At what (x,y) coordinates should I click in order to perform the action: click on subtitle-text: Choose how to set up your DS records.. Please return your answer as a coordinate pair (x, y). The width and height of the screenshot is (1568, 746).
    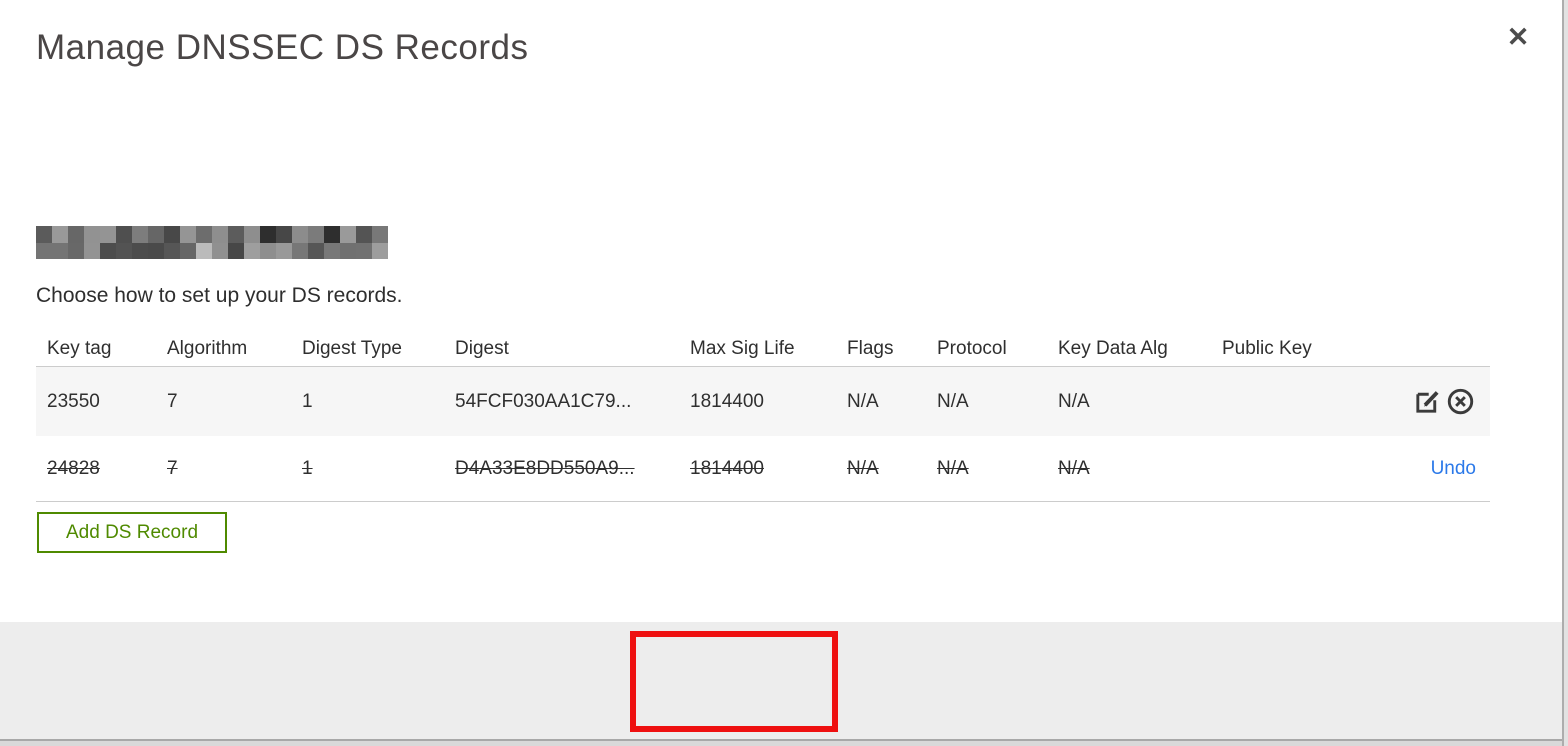
    Looking at the image, I should click on (219, 295).